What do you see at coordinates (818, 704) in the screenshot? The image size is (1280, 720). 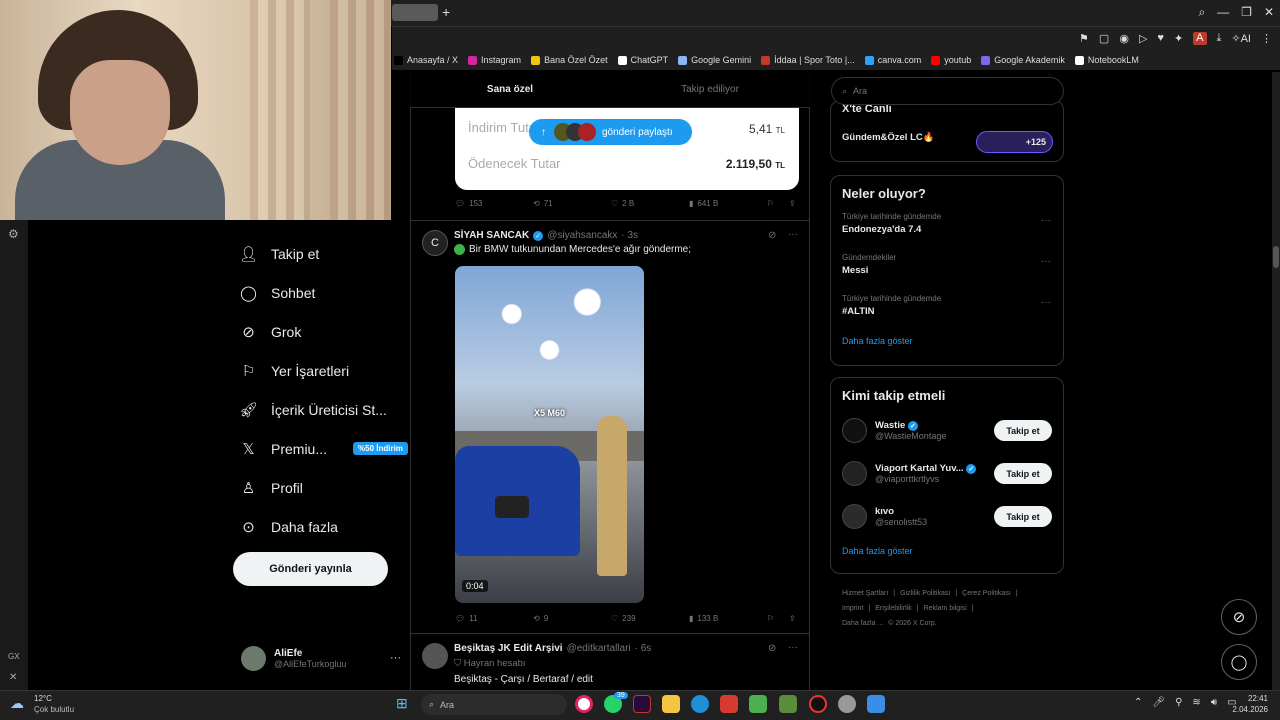 I see `steam-icon` at bounding box center [818, 704].